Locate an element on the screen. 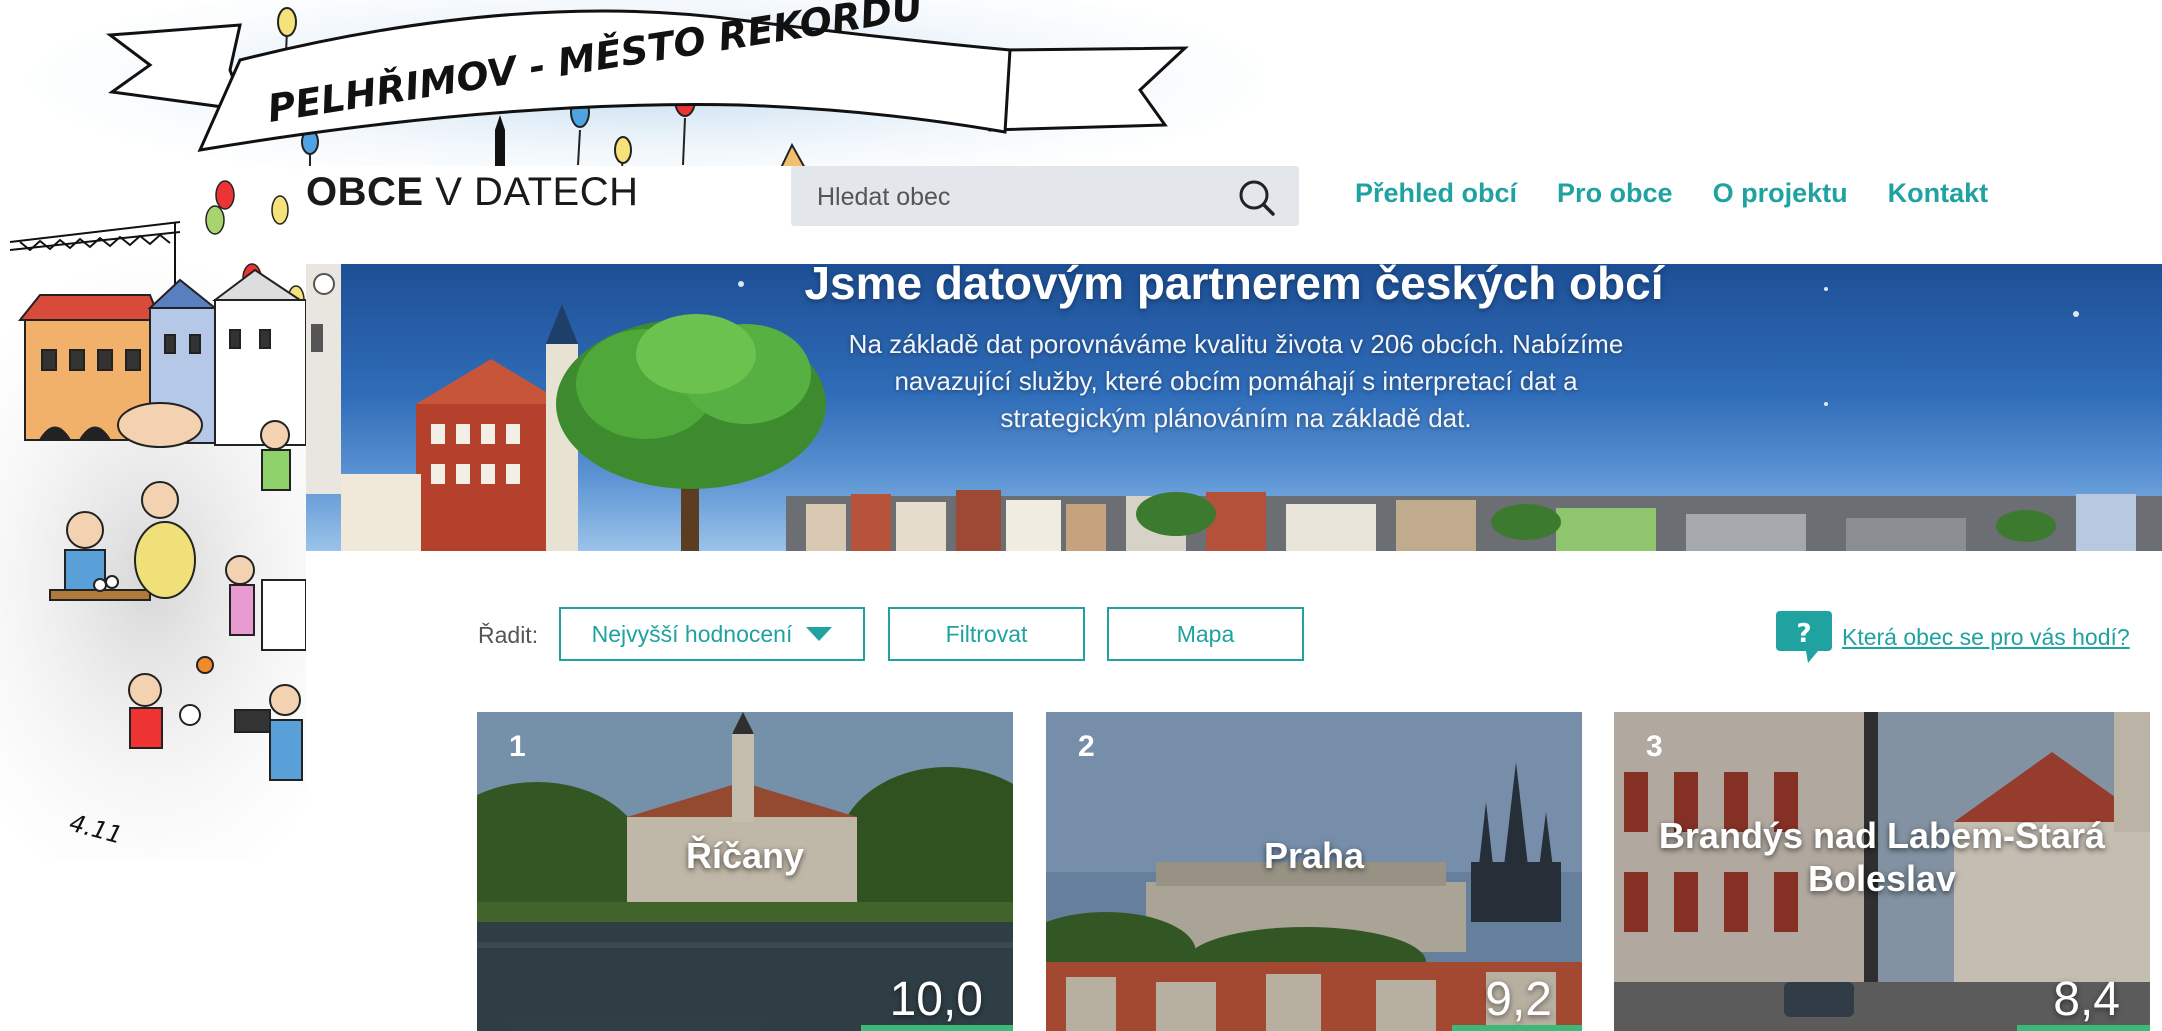 Image resolution: width=2162 pixels, height=1031 pixels. card-name: Brandýs nad Labem-Stará Boleslav is located at coordinates (1882, 857).